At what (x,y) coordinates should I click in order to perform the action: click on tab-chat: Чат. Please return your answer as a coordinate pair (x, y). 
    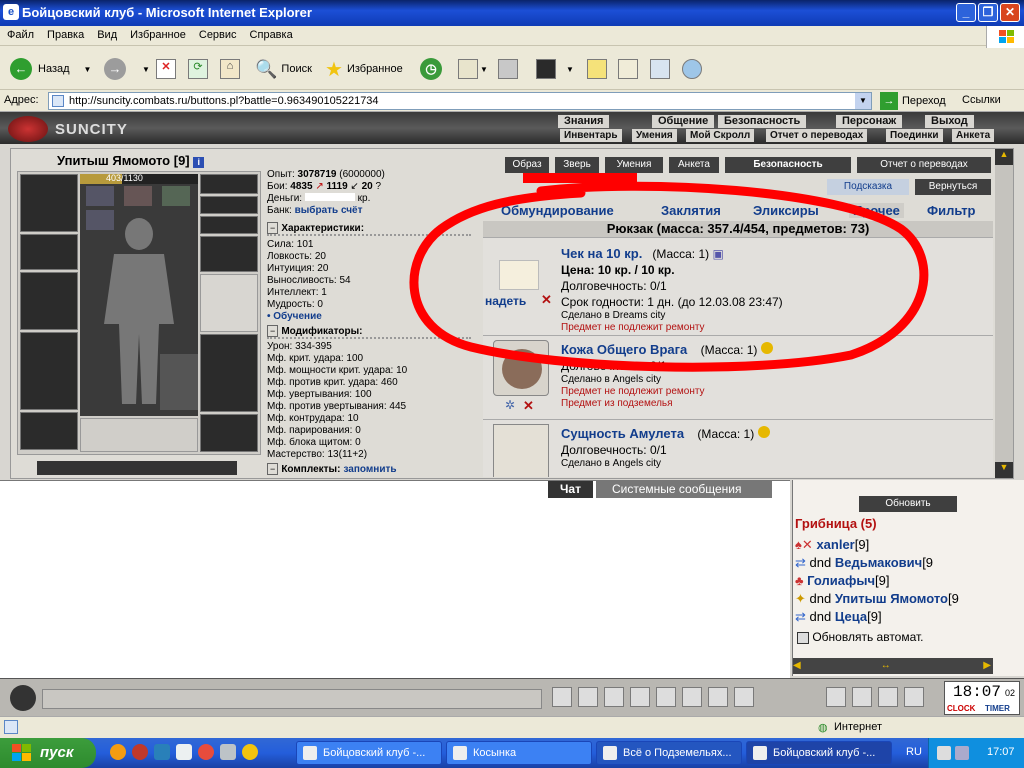
    Looking at the image, I should click on (570, 489).